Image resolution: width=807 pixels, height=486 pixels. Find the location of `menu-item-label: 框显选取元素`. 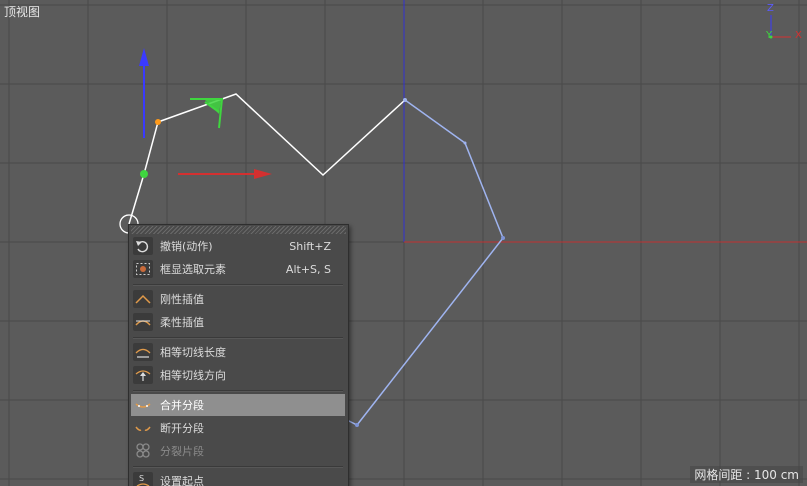

menu-item-label: 框显选取元素 is located at coordinates (193, 269).